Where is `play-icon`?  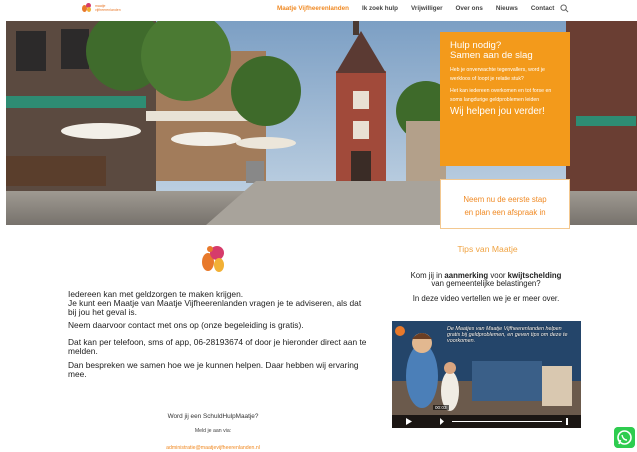
play-icon is located at coordinates (409, 421).